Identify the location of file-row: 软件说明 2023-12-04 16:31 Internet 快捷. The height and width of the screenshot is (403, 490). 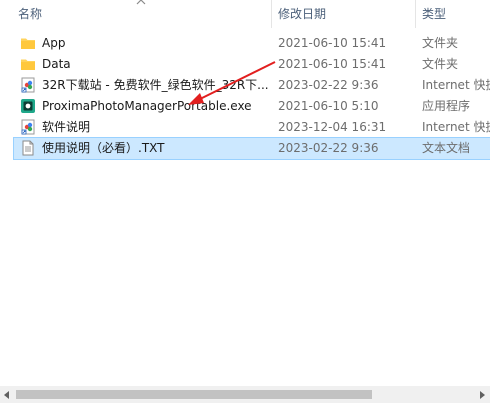
(252, 127).